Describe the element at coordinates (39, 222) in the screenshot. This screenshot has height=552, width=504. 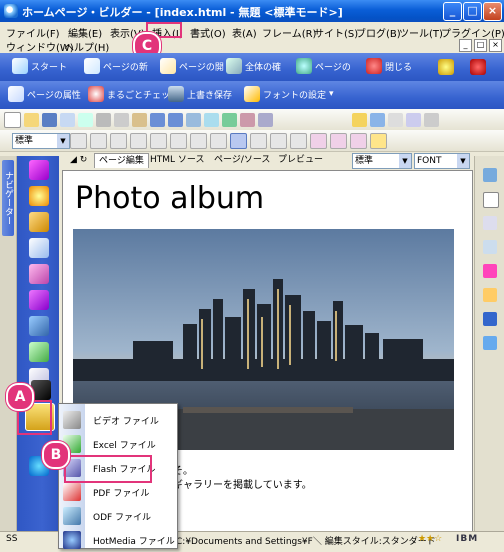
I see `link-chain-icon` at that location.